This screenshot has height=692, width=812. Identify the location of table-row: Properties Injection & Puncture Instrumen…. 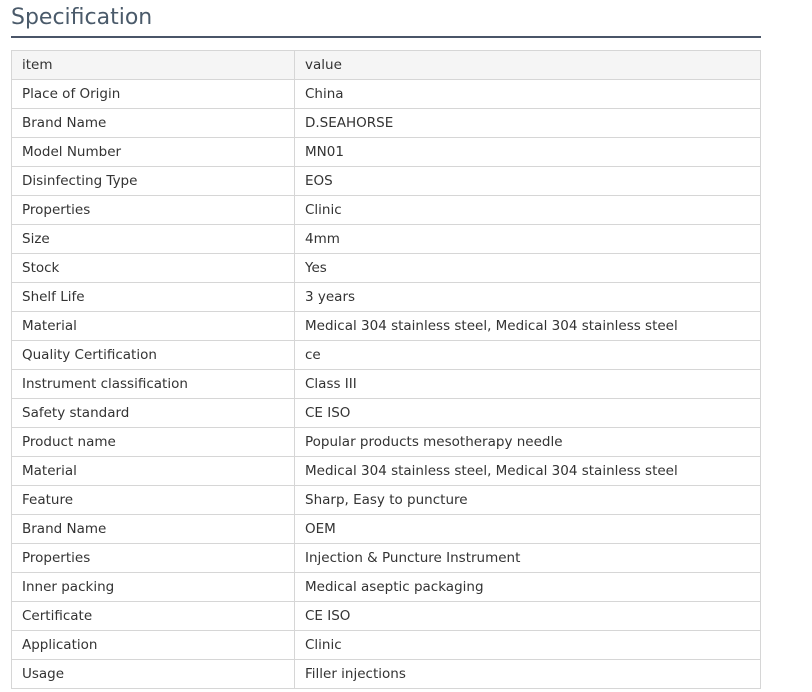
(386, 558).